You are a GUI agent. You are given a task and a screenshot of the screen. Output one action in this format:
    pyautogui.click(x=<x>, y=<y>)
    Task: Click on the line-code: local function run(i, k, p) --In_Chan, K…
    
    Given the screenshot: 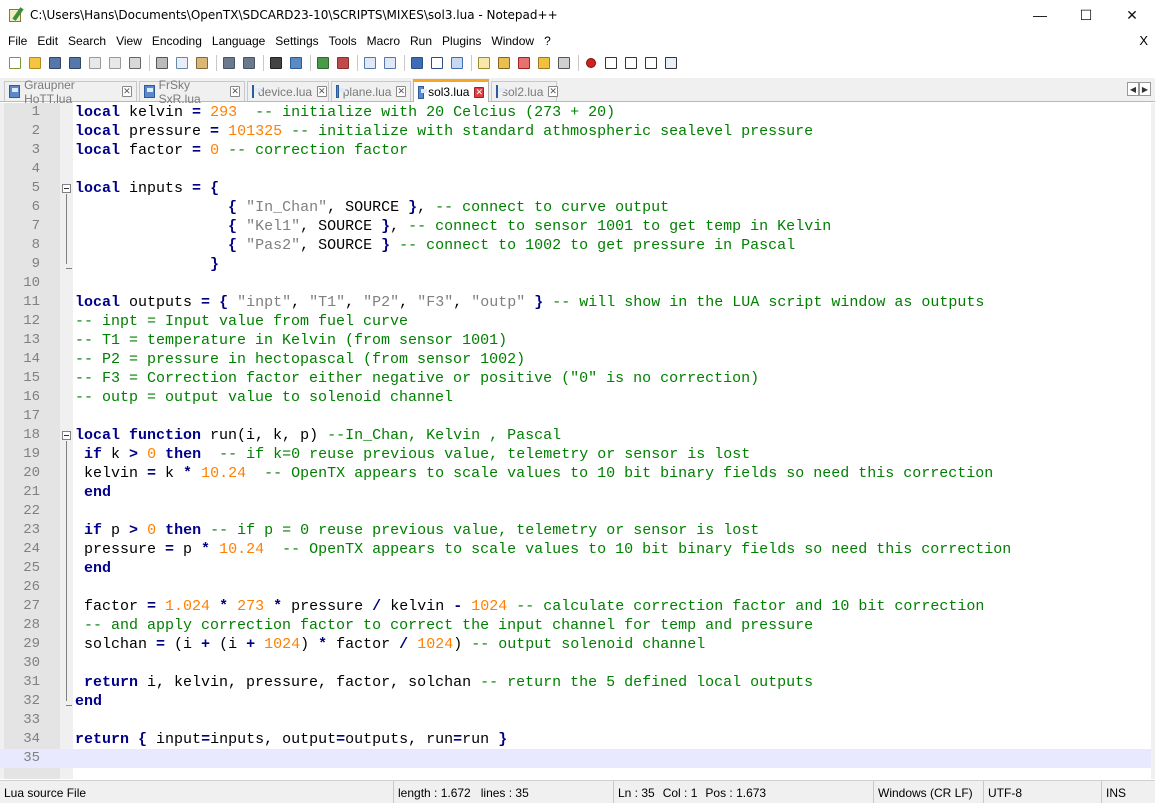 What is the action you would take?
    pyautogui.click(x=318, y=435)
    